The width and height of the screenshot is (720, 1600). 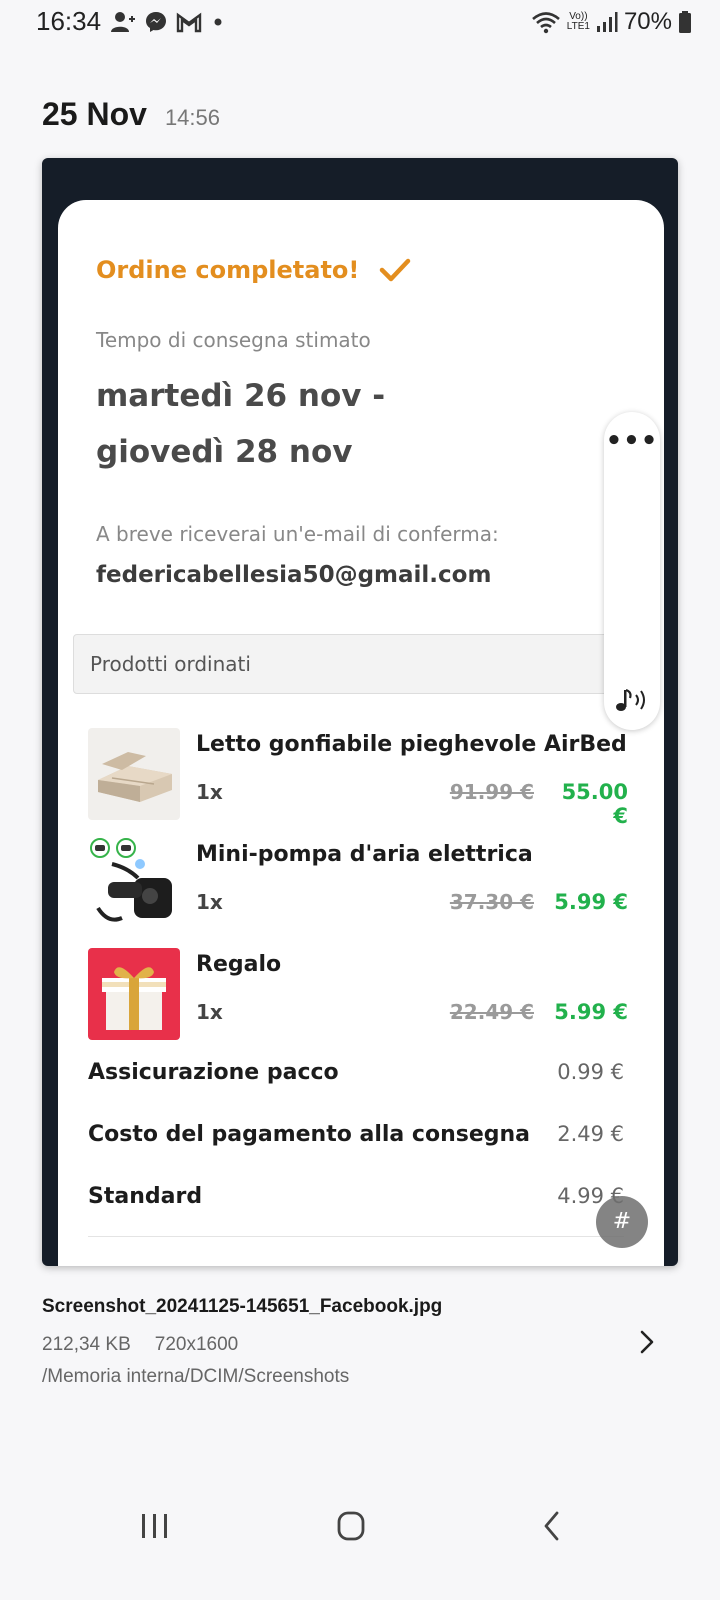 What do you see at coordinates (411, 744) in the screenshot?
I see `item-name: Letto gonfiabile pieghevole AirBed` at bounding box center [411, 744].